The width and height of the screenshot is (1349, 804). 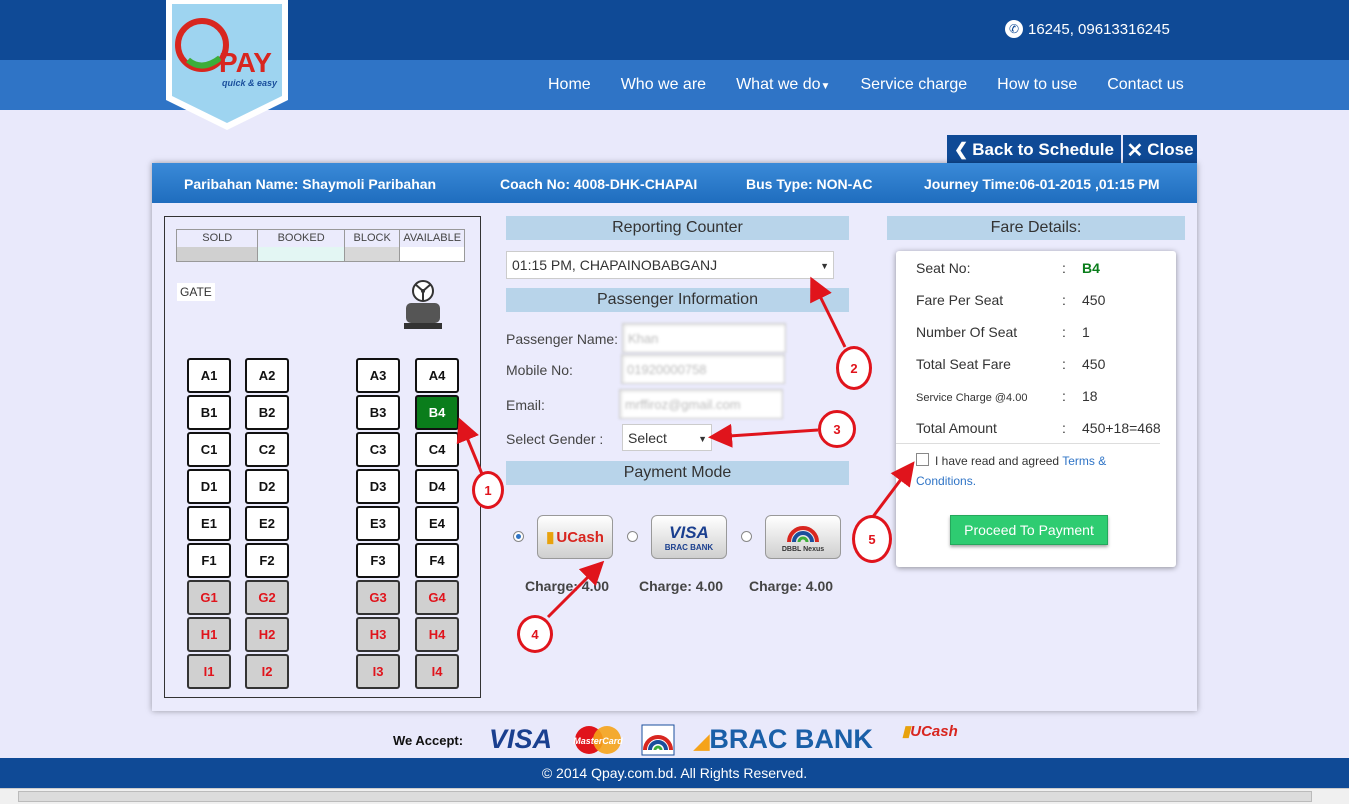 What do you see at coordinates (658, 740) in the screenshot?
I see `dbbl-accept-logo` at bounding box center [658, 740].